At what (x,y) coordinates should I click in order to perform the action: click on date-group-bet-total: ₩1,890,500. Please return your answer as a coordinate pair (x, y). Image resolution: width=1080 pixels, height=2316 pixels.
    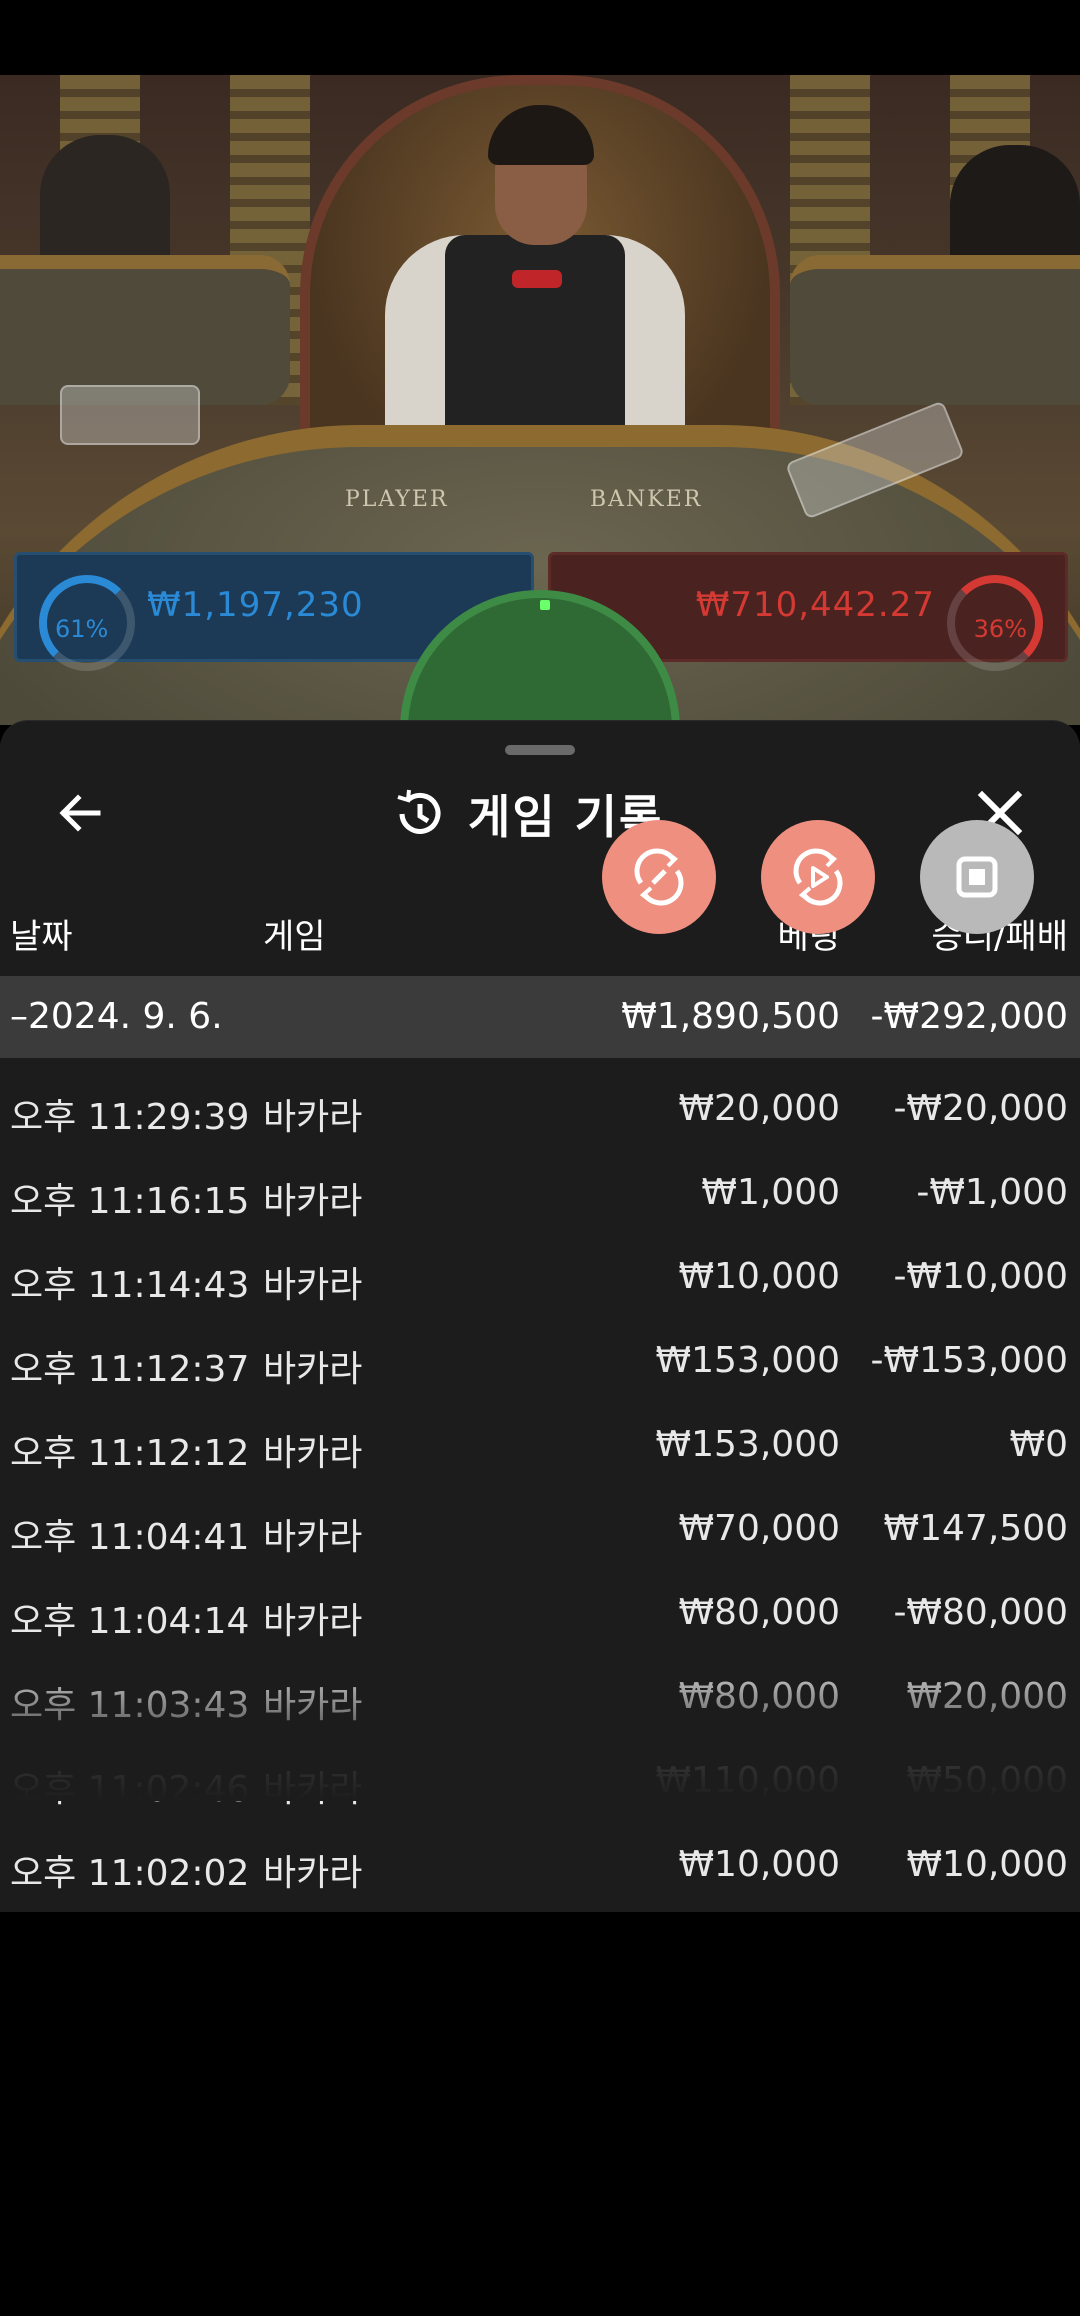
    Looking at the image, I should click on (730, 1016).